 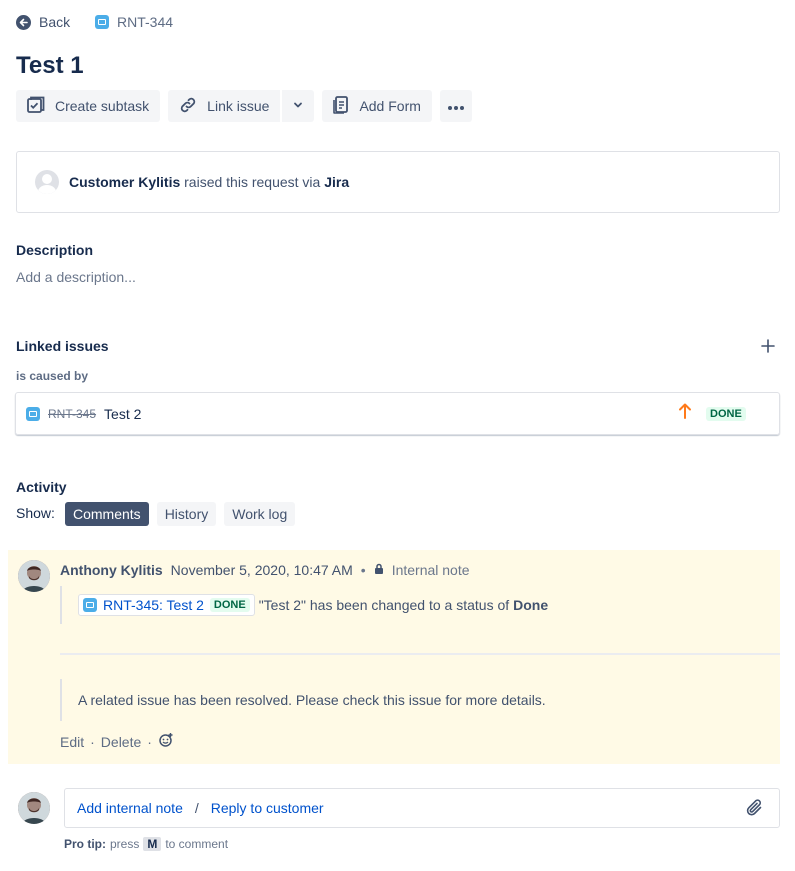 What do you see at coordinates (36, 106) in the screenshot?
I see `subtask-icon` at bounding box center [36, 106].